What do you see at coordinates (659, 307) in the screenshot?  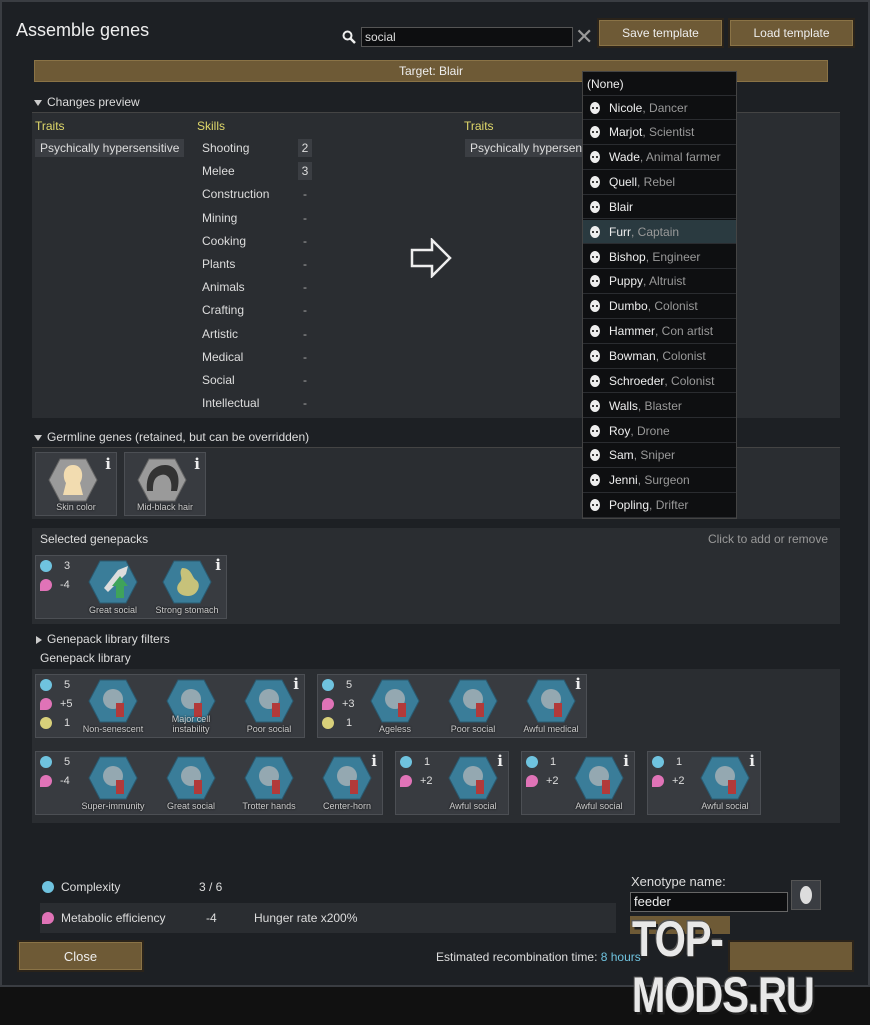 I see `dropdown-item: Dumbo, Colonist` at bounding box center [659, 307].